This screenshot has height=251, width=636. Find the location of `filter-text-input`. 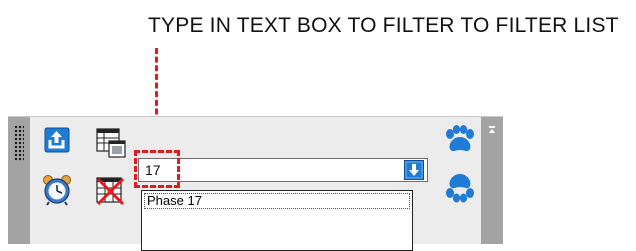

filter-text-input is located at coordinates (283, 170).